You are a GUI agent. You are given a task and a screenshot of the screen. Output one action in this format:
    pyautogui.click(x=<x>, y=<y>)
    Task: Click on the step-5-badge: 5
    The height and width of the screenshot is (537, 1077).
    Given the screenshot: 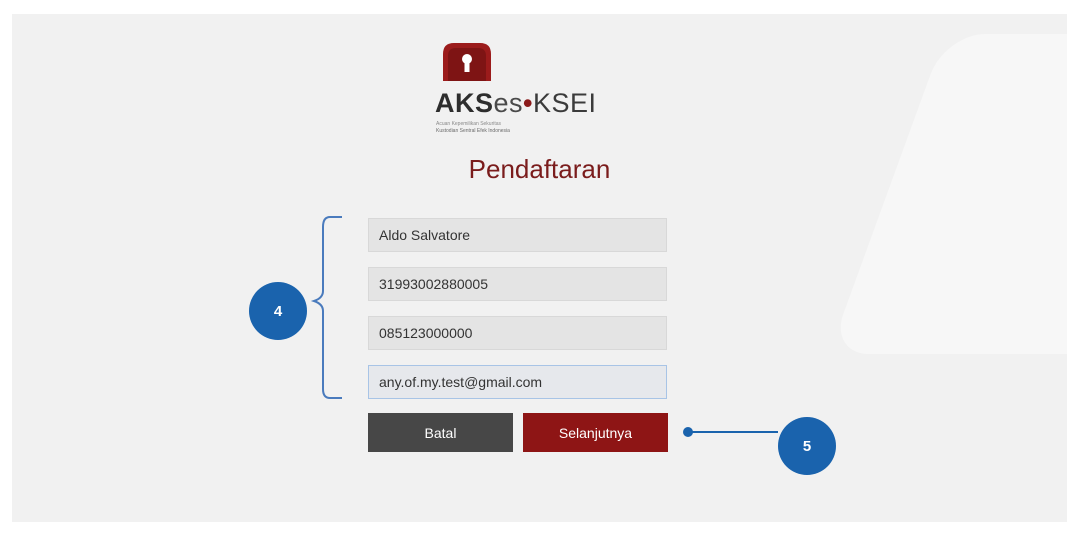 What is the action you would take?
    pyautogui.click(x=807, y=446)
    